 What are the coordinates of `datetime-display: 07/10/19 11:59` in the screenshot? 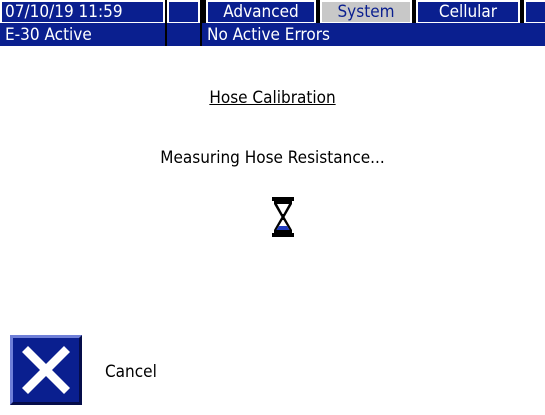 It's located at (82, 12).